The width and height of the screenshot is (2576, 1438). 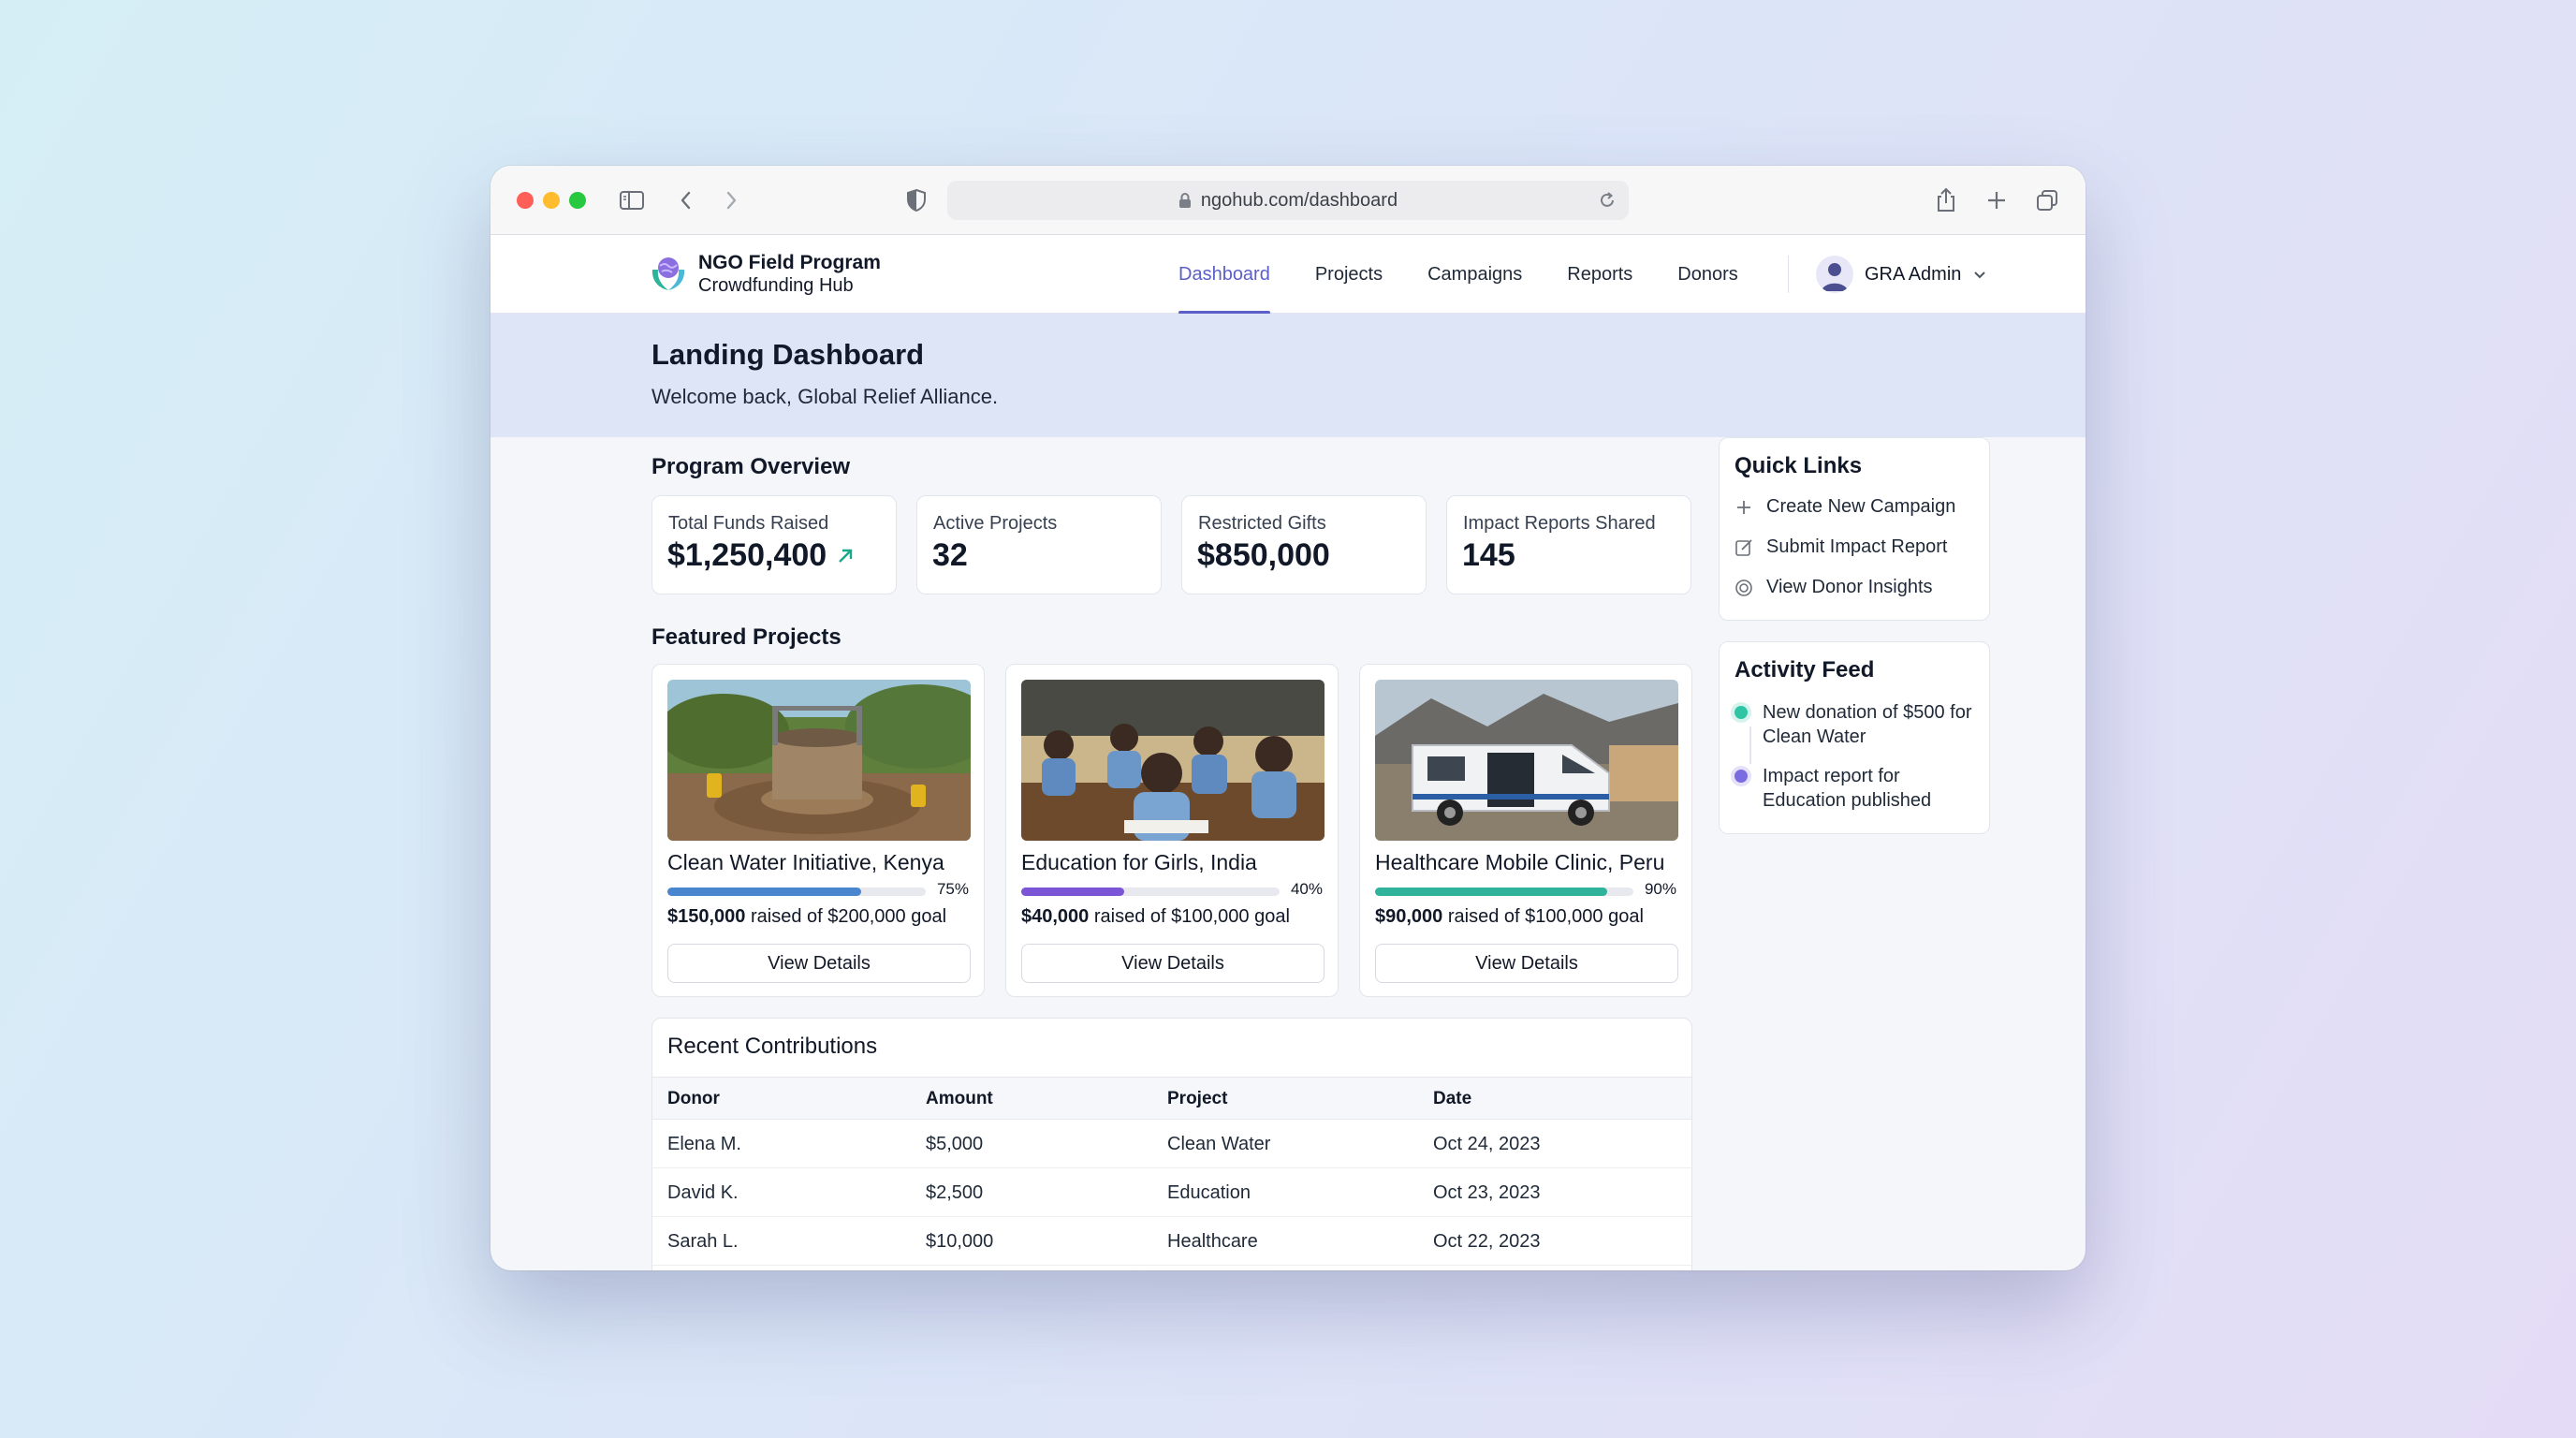 What do you see at coordinates (1212, 1241) in the screenshot?
I see `cell-project: Healthcare` at bounding box center [1212, 1241].